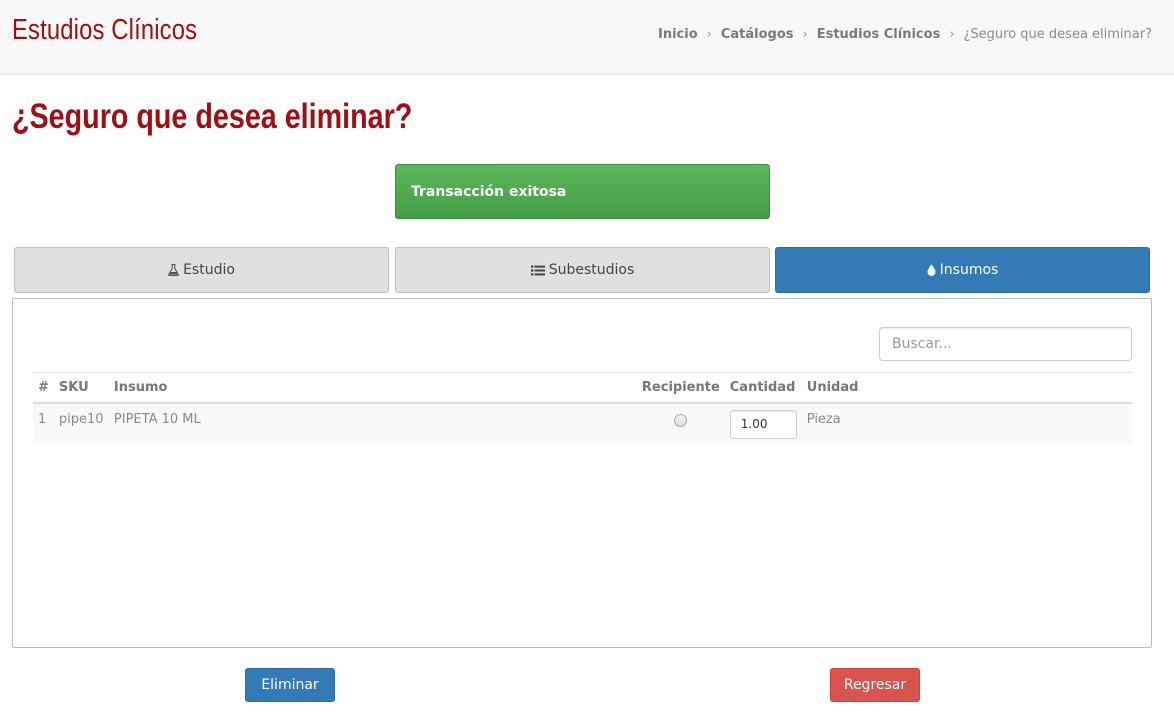  What do you see at coordinates (173, 270) in the screenshot?
I see `flask-icon` at bounding box center [173, 270].